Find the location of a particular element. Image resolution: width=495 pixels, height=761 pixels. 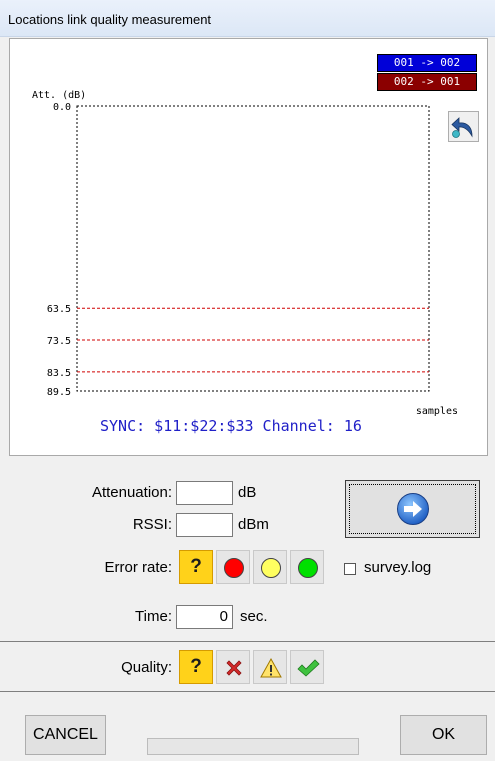

time-field: 0 is located at coordinates (204, 617).